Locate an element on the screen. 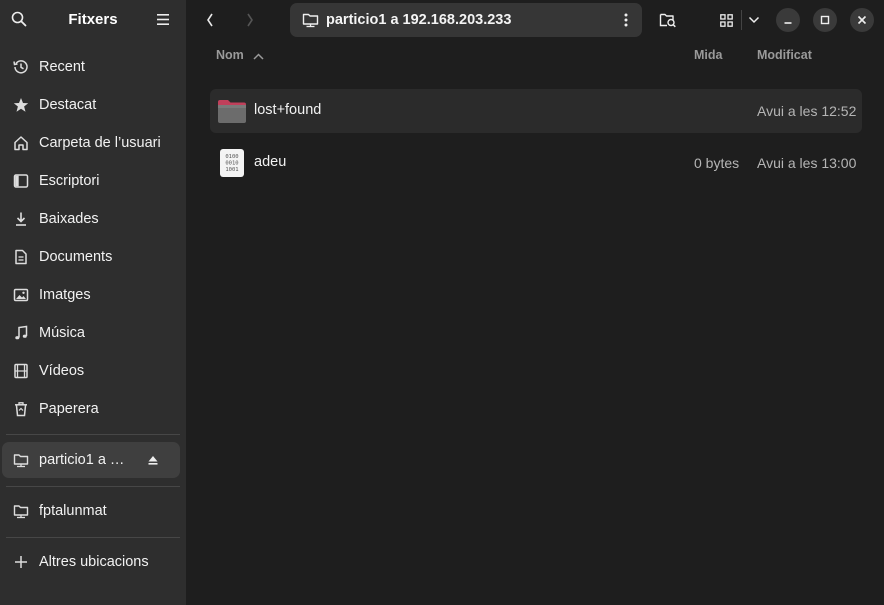 This screenshot has height=605, width=884. forward-button is located at coordinates (250, 20).